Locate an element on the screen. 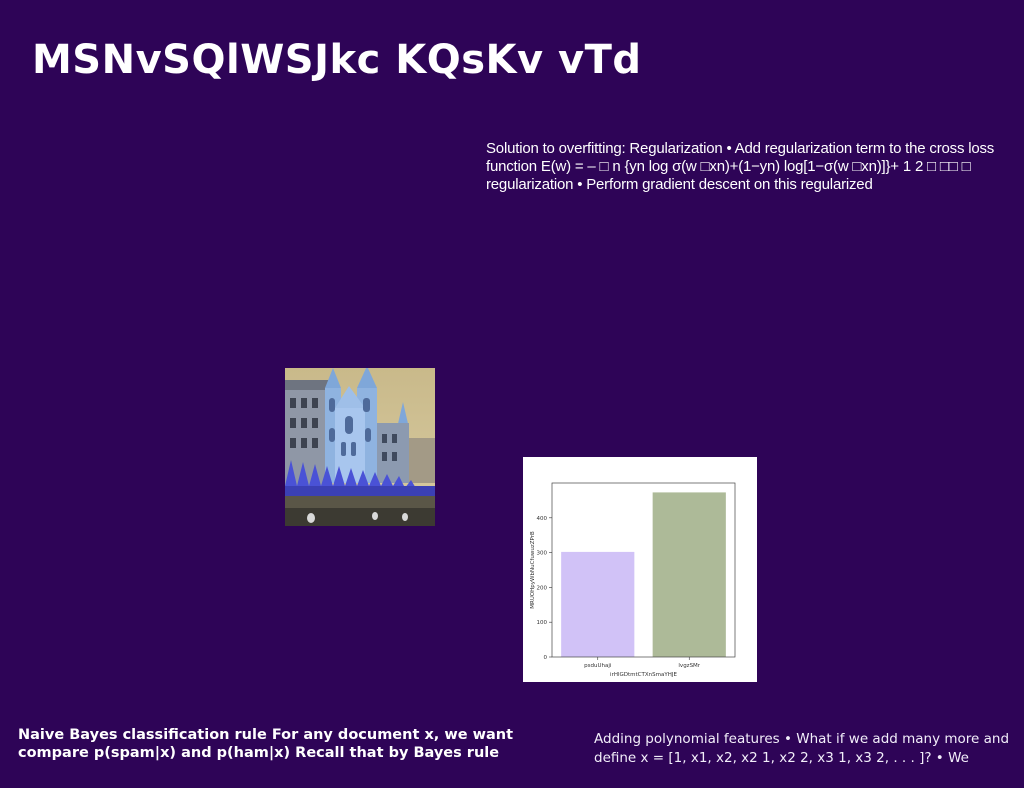  y-tick-label-2: 200 is located at coordinates (542, 588).